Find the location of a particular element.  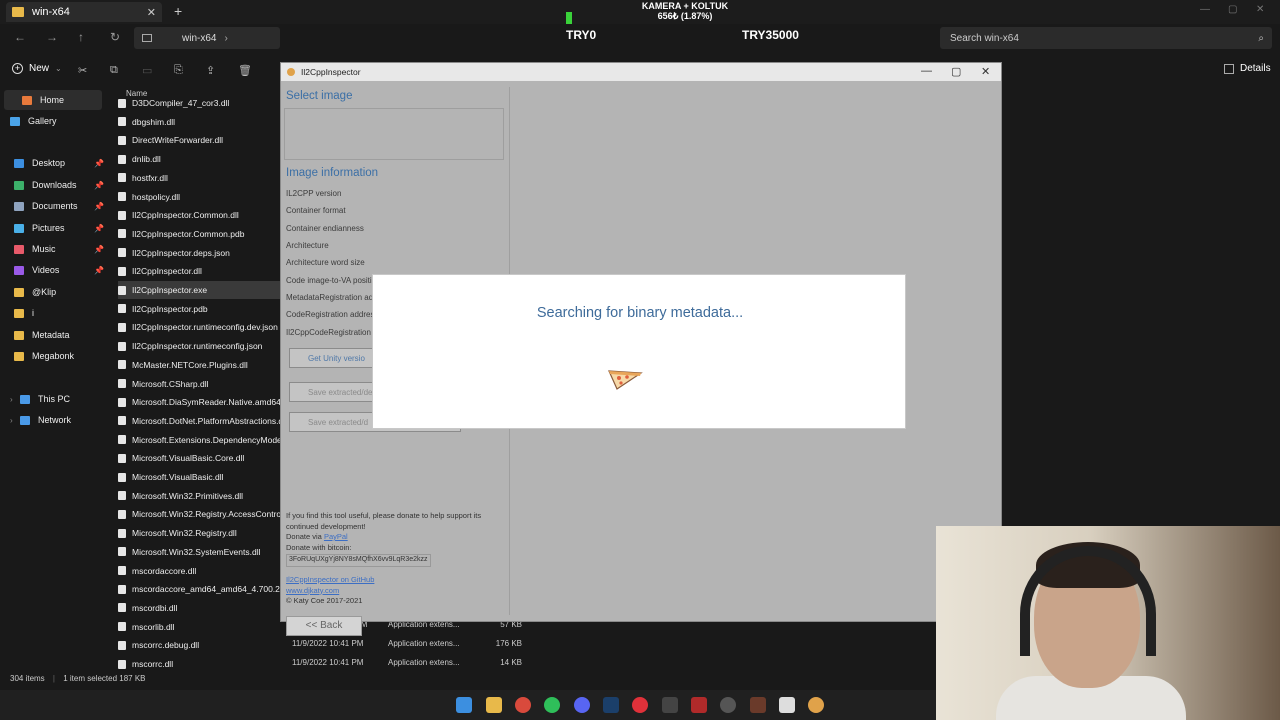

file-list-item: Microsoft.VisualBasic.Core.dll is located at coordinates (201, 458).